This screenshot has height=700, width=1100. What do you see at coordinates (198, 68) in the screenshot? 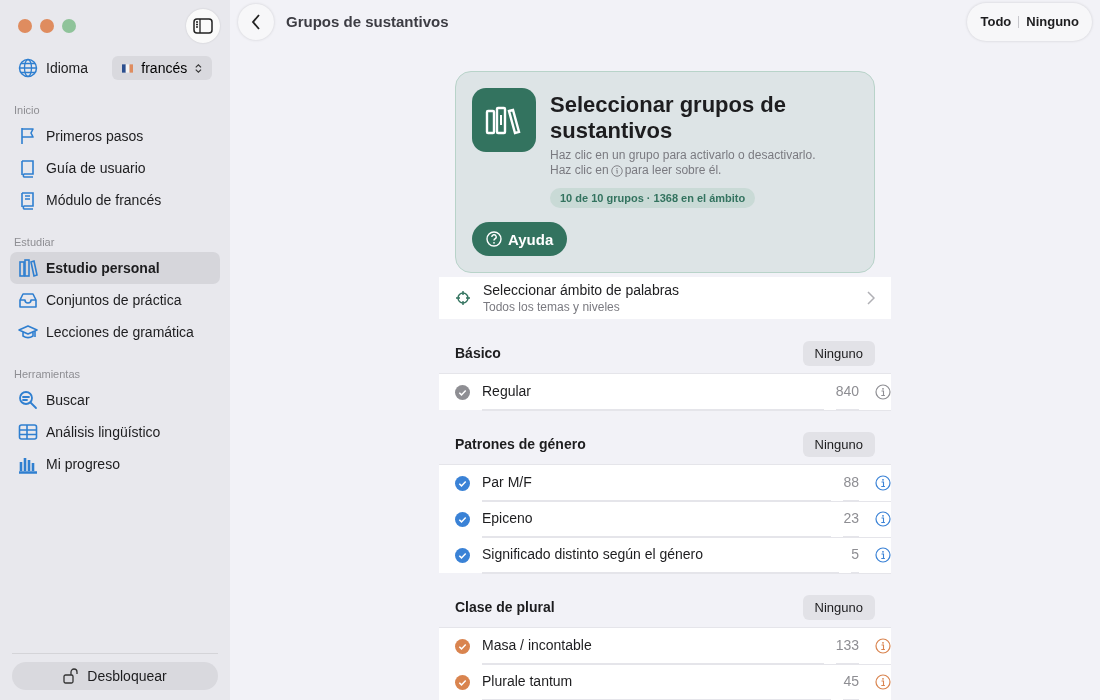
I see `up-down-chevron-icon` at bounding box center [198, 68].